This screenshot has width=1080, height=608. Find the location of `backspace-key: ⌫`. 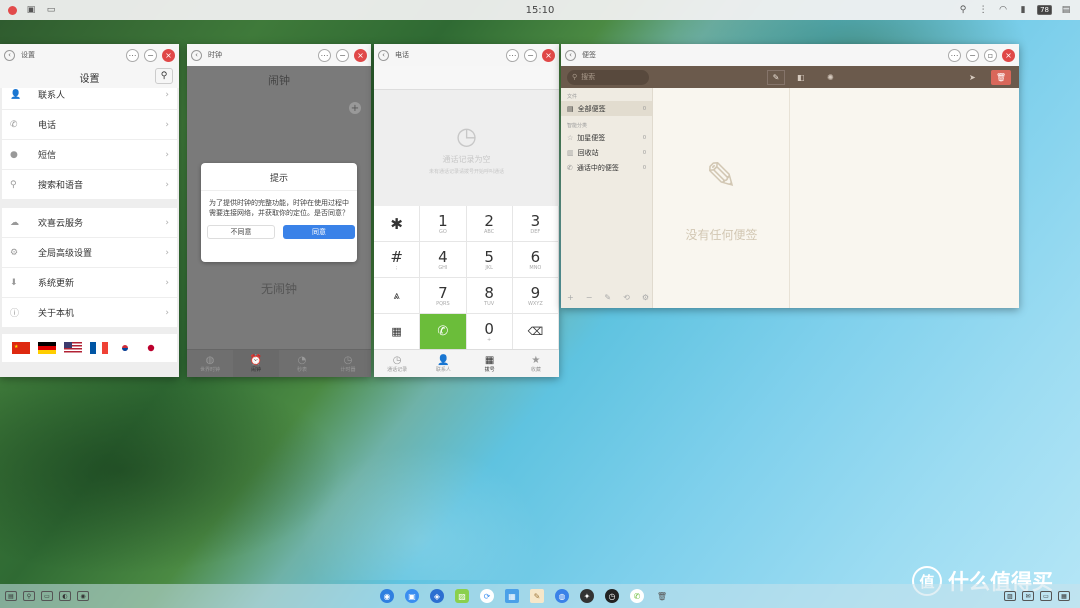

backspace-key: ⌫ is located at coordinates (535, 332).